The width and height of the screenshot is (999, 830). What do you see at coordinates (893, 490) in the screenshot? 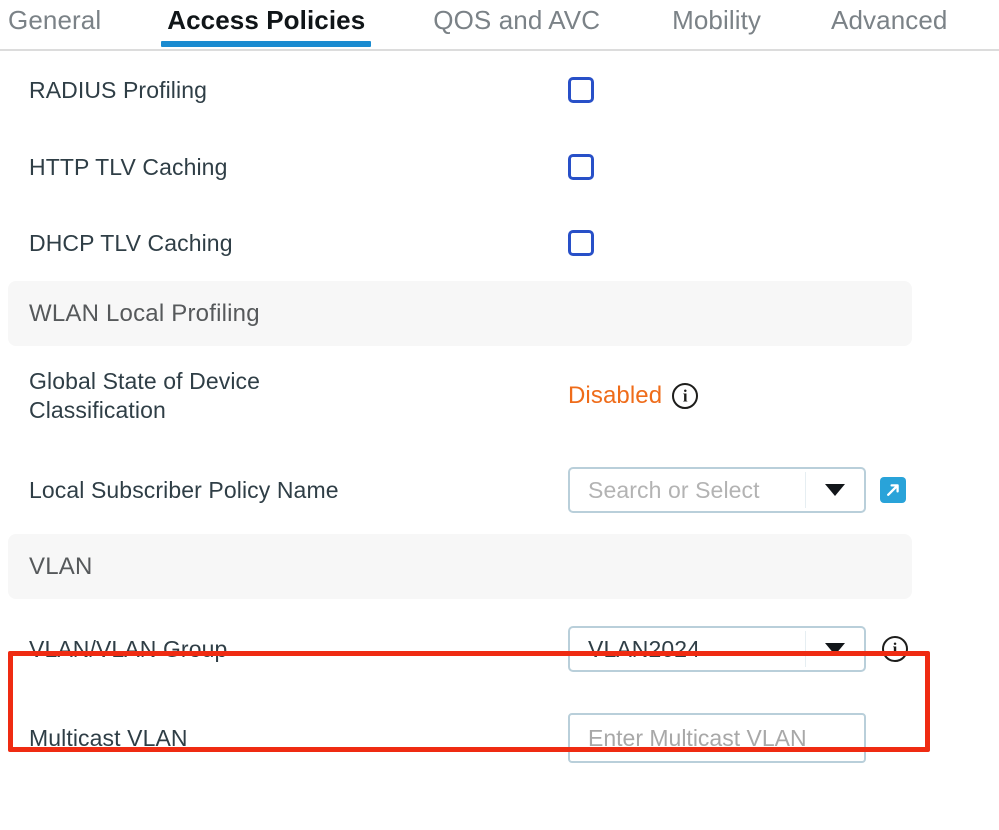
I see `external-link-icon` at bounding box center [893, 490].